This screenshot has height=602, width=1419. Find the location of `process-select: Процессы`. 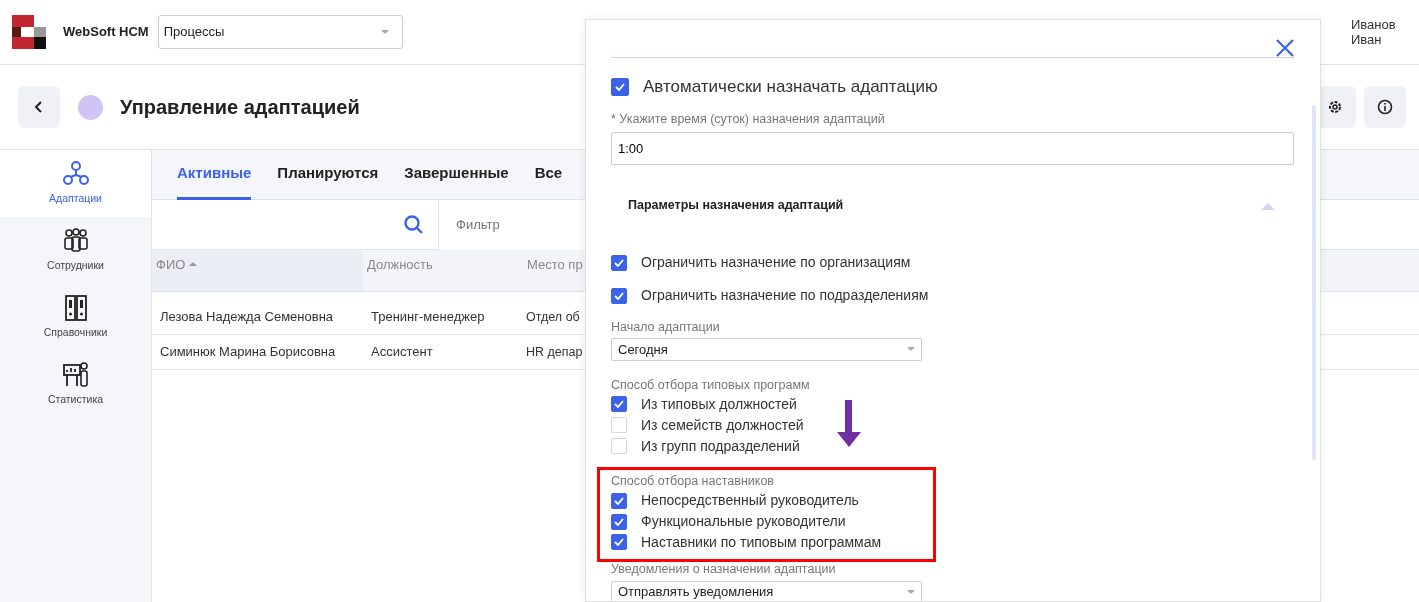

process-select: Процессы is located at coordinates (280, 32).